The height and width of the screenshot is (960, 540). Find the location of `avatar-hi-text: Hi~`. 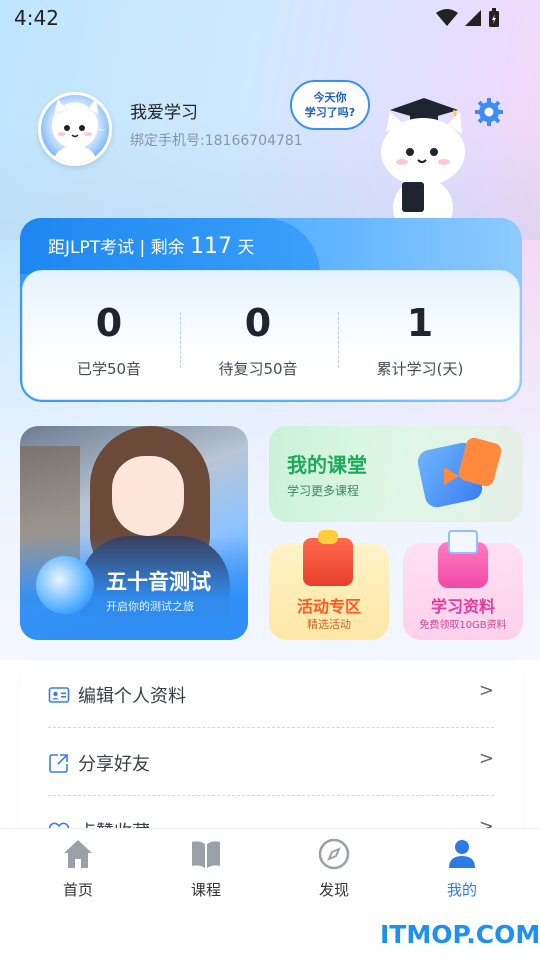

avatar-hi-text: Hi~ is located at coordinates (96, 130).